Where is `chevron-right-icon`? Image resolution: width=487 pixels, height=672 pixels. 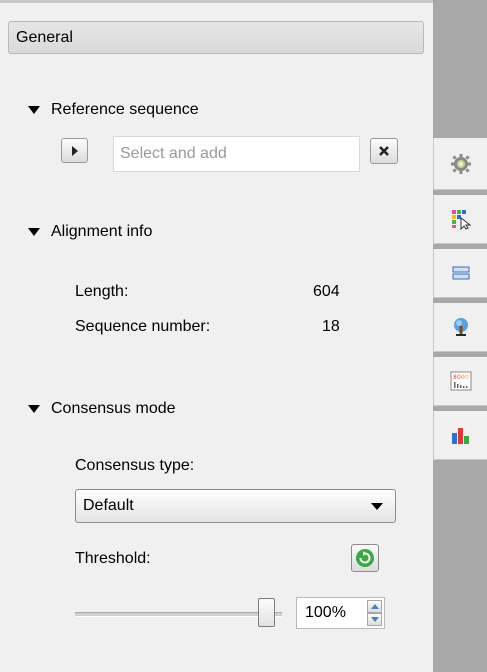
chevron-right-icon is located at coordinates (74, 150).